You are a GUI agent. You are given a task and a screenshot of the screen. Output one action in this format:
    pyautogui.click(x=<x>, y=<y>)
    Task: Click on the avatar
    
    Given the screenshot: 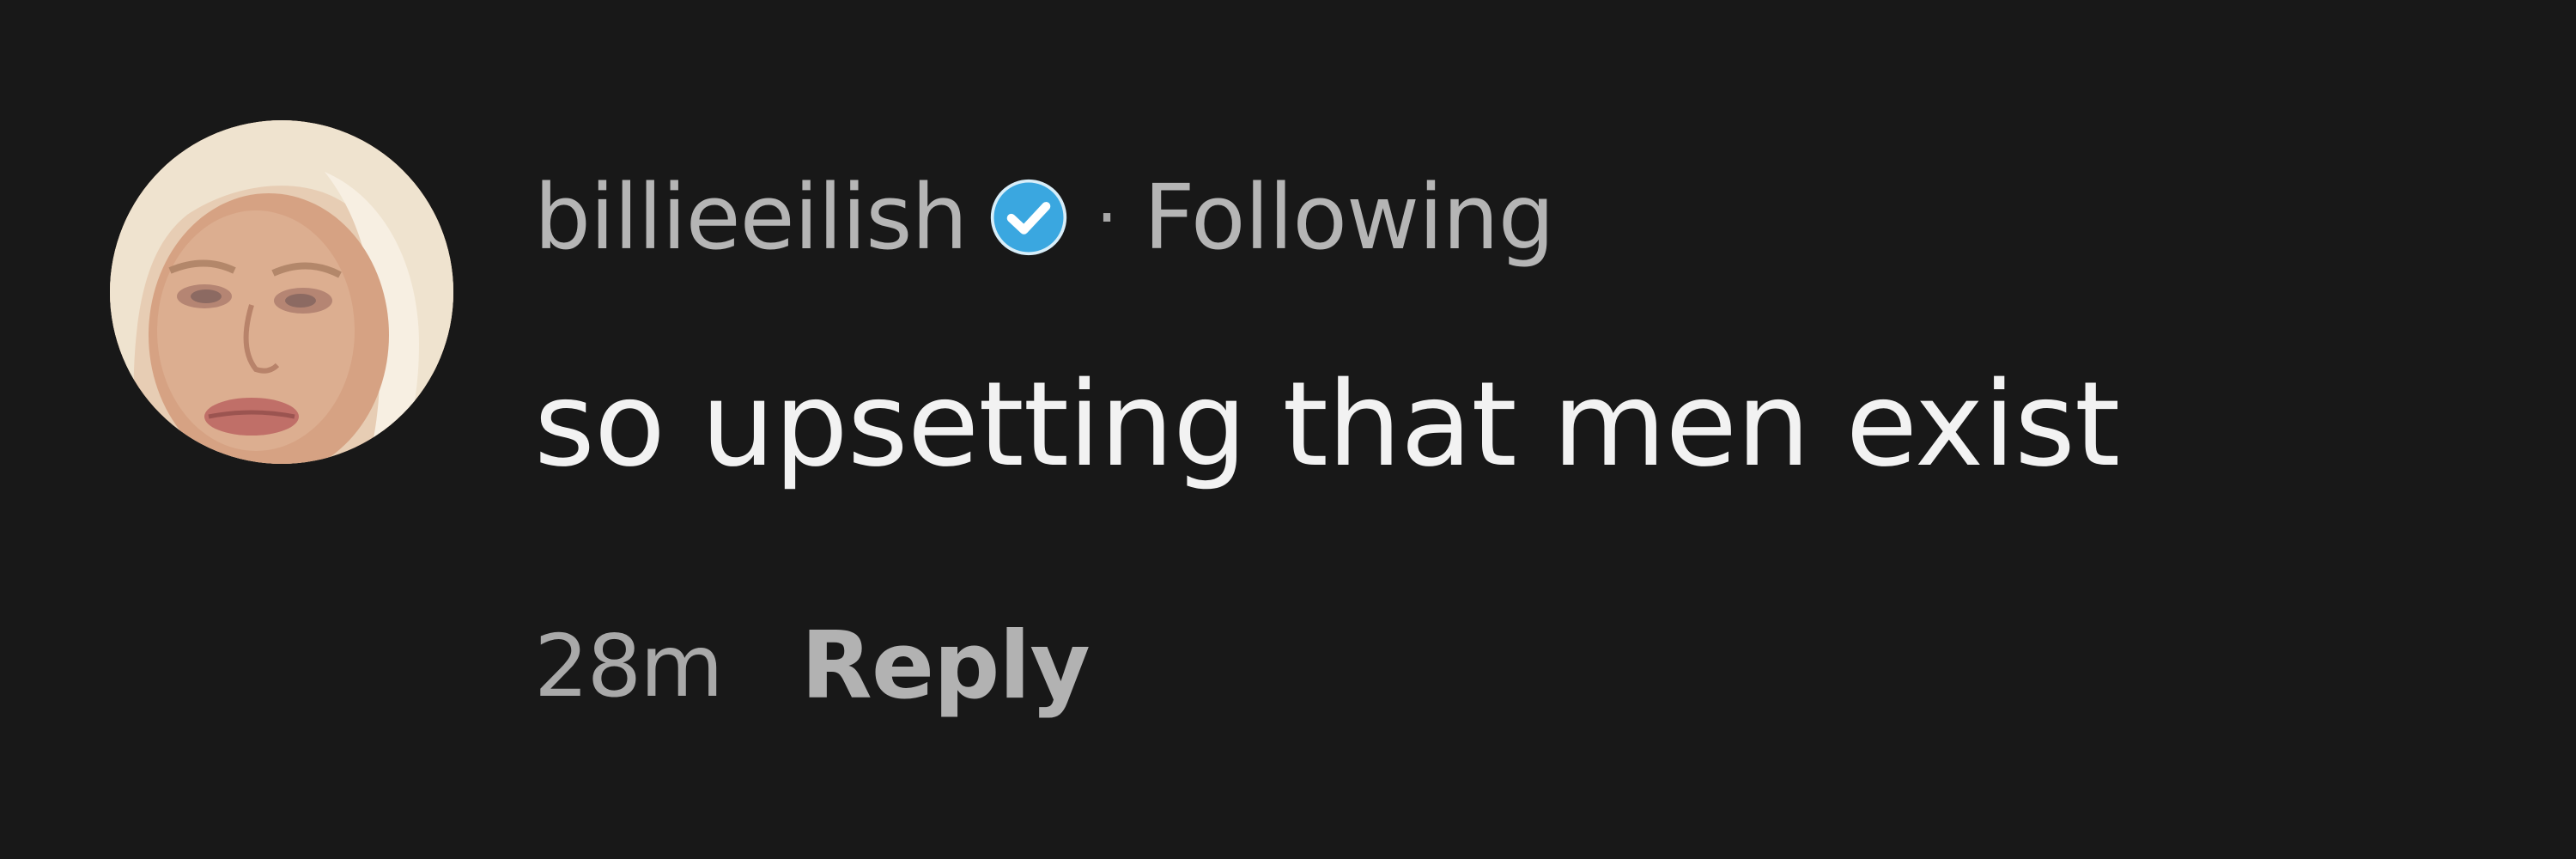 What is the action you would take?
    pyautogui.click(x=281, y=292)
    